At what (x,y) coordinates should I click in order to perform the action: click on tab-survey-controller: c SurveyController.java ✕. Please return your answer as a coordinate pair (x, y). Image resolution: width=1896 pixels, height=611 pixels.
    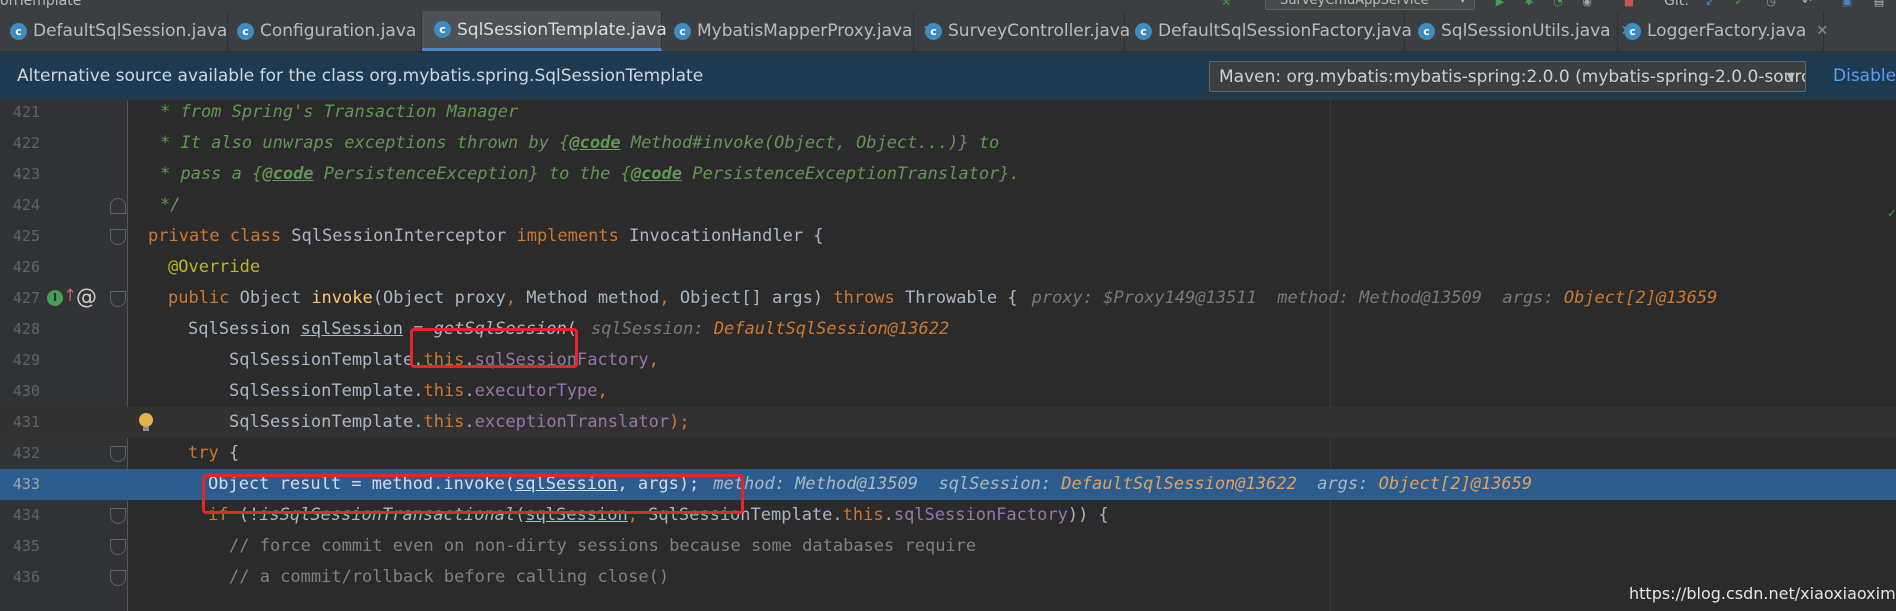
    Looking at the image, I should click on (1038, 31).